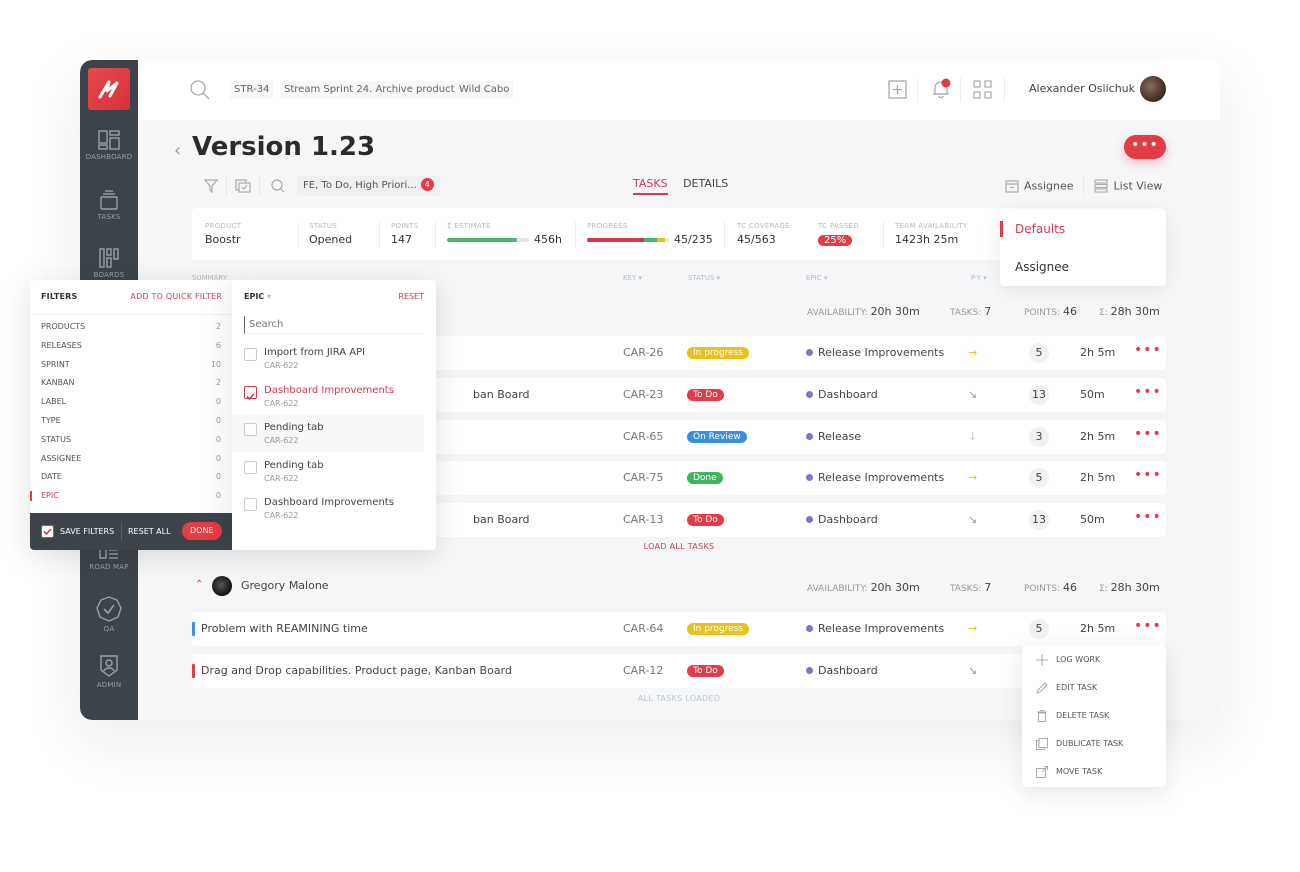 The height and width of the screenshot is (872, 1300). Describe the element at coordinates (1066, 688) in the screenshot. I see `menu-item-edit-task: EDIT TASK` at that location.